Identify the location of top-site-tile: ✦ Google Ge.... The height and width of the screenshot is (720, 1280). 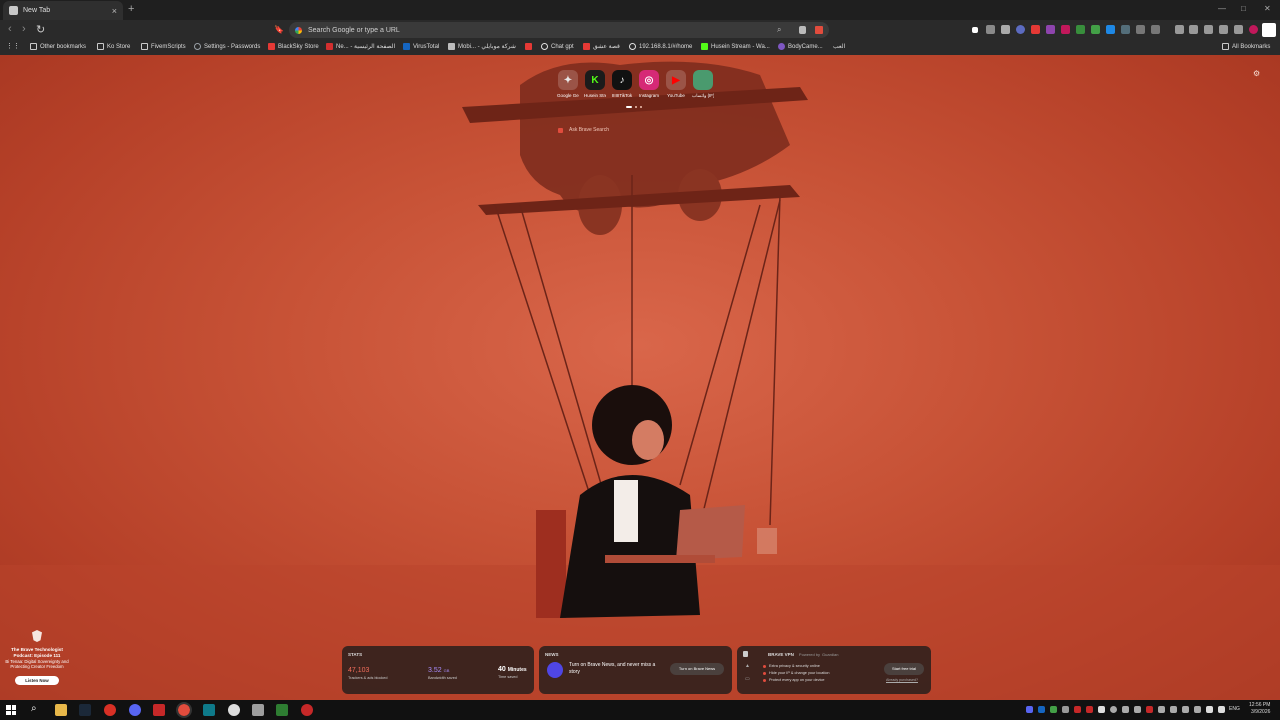
(568, 84).